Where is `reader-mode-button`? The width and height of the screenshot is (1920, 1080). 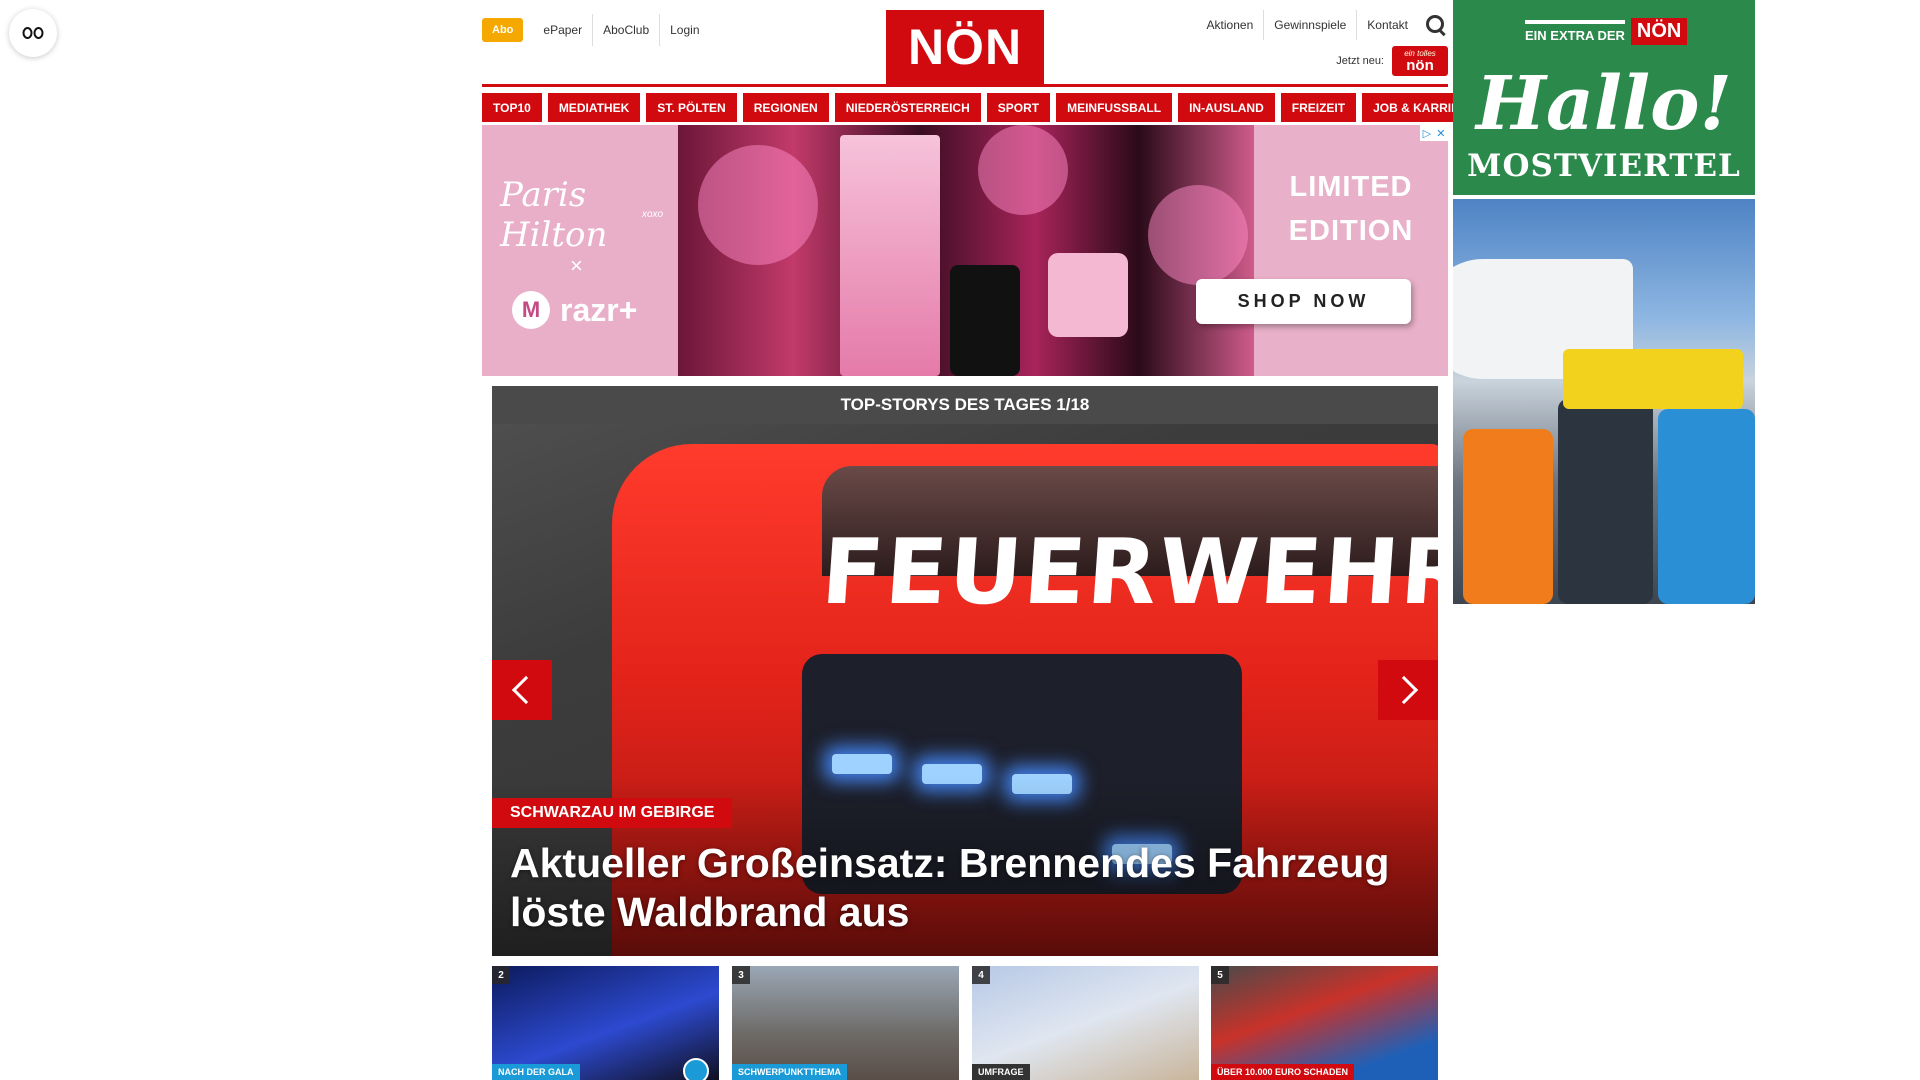
reader-mode-button is located at coordinates (33, 33).